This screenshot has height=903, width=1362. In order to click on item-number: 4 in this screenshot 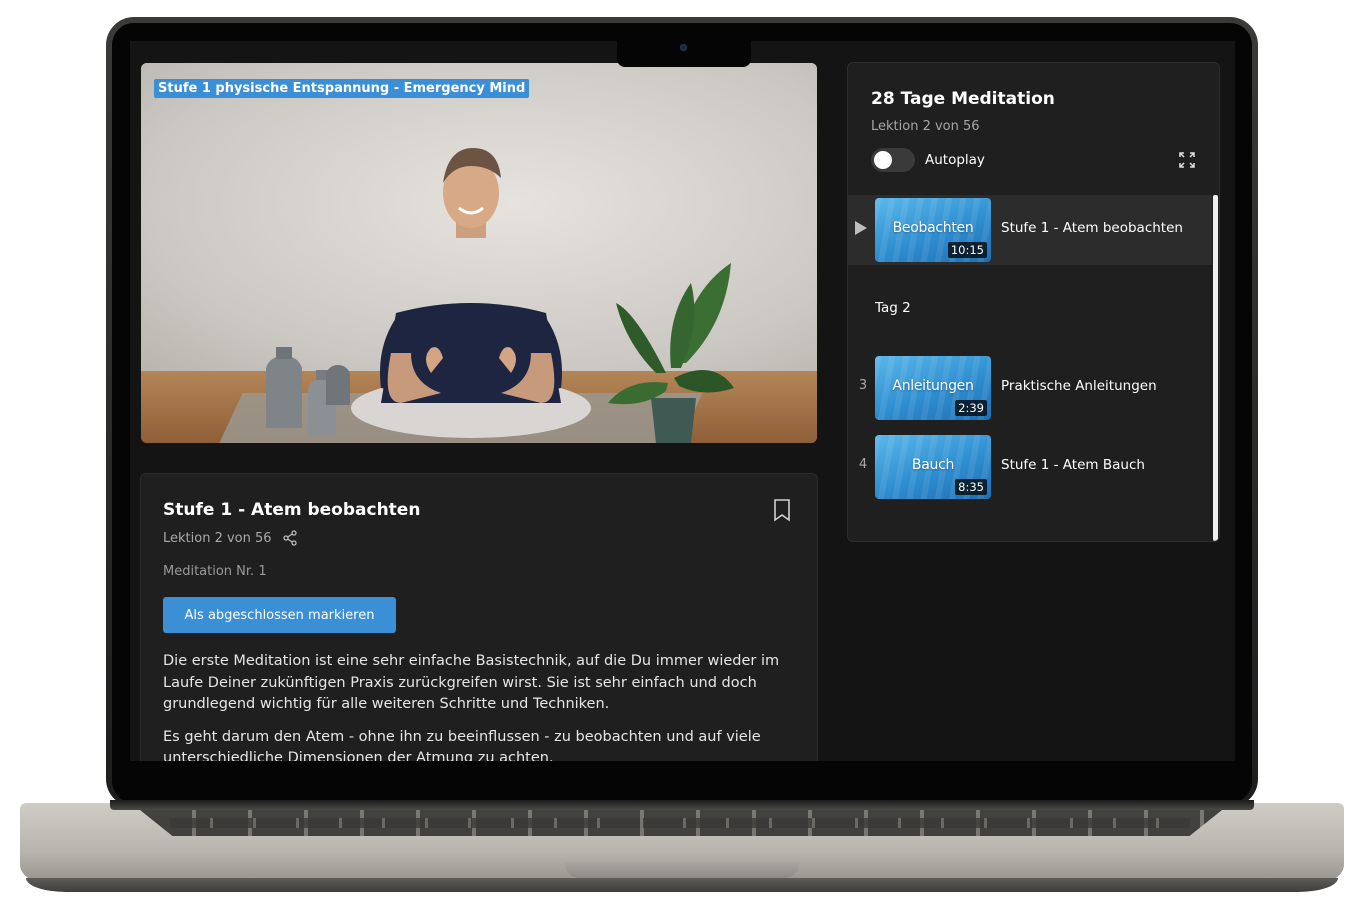, I will do `click(863, 464)`.